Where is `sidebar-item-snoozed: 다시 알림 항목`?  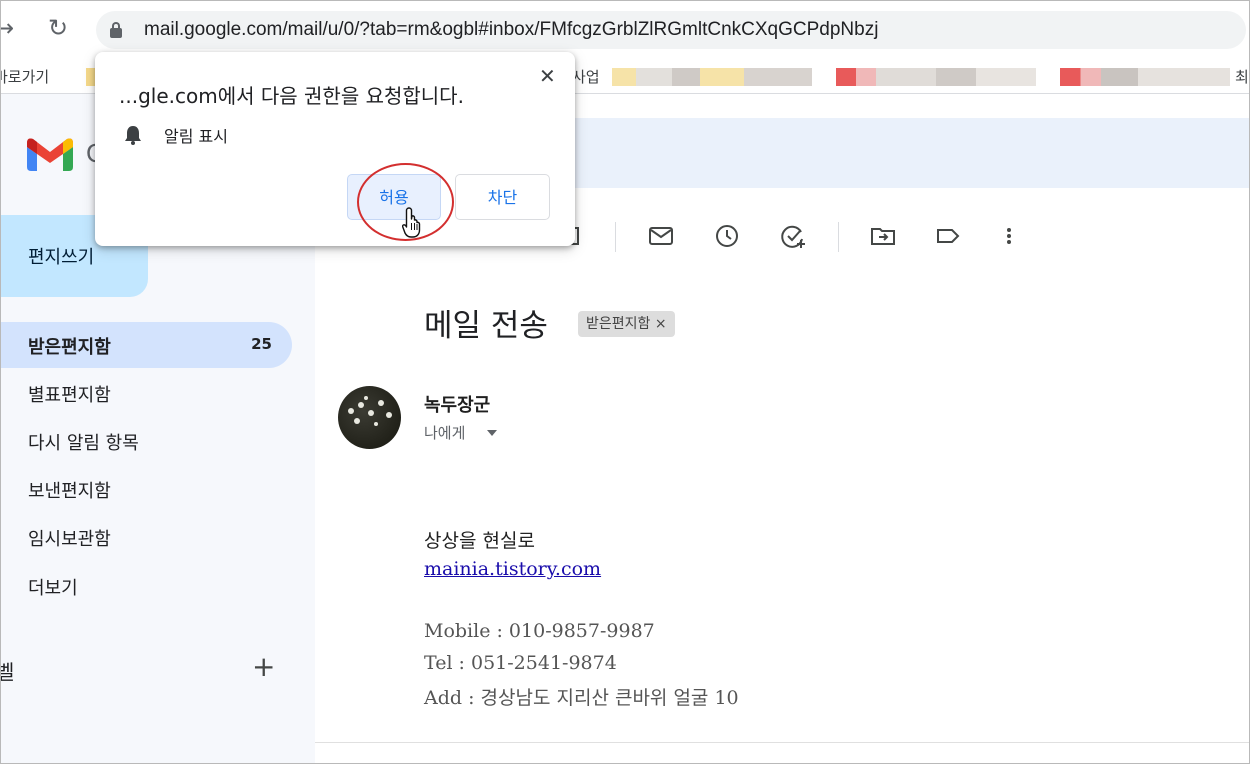 sidebar-item-snoozed: 다시 알림 항목 is located at coordinates (146, 441).